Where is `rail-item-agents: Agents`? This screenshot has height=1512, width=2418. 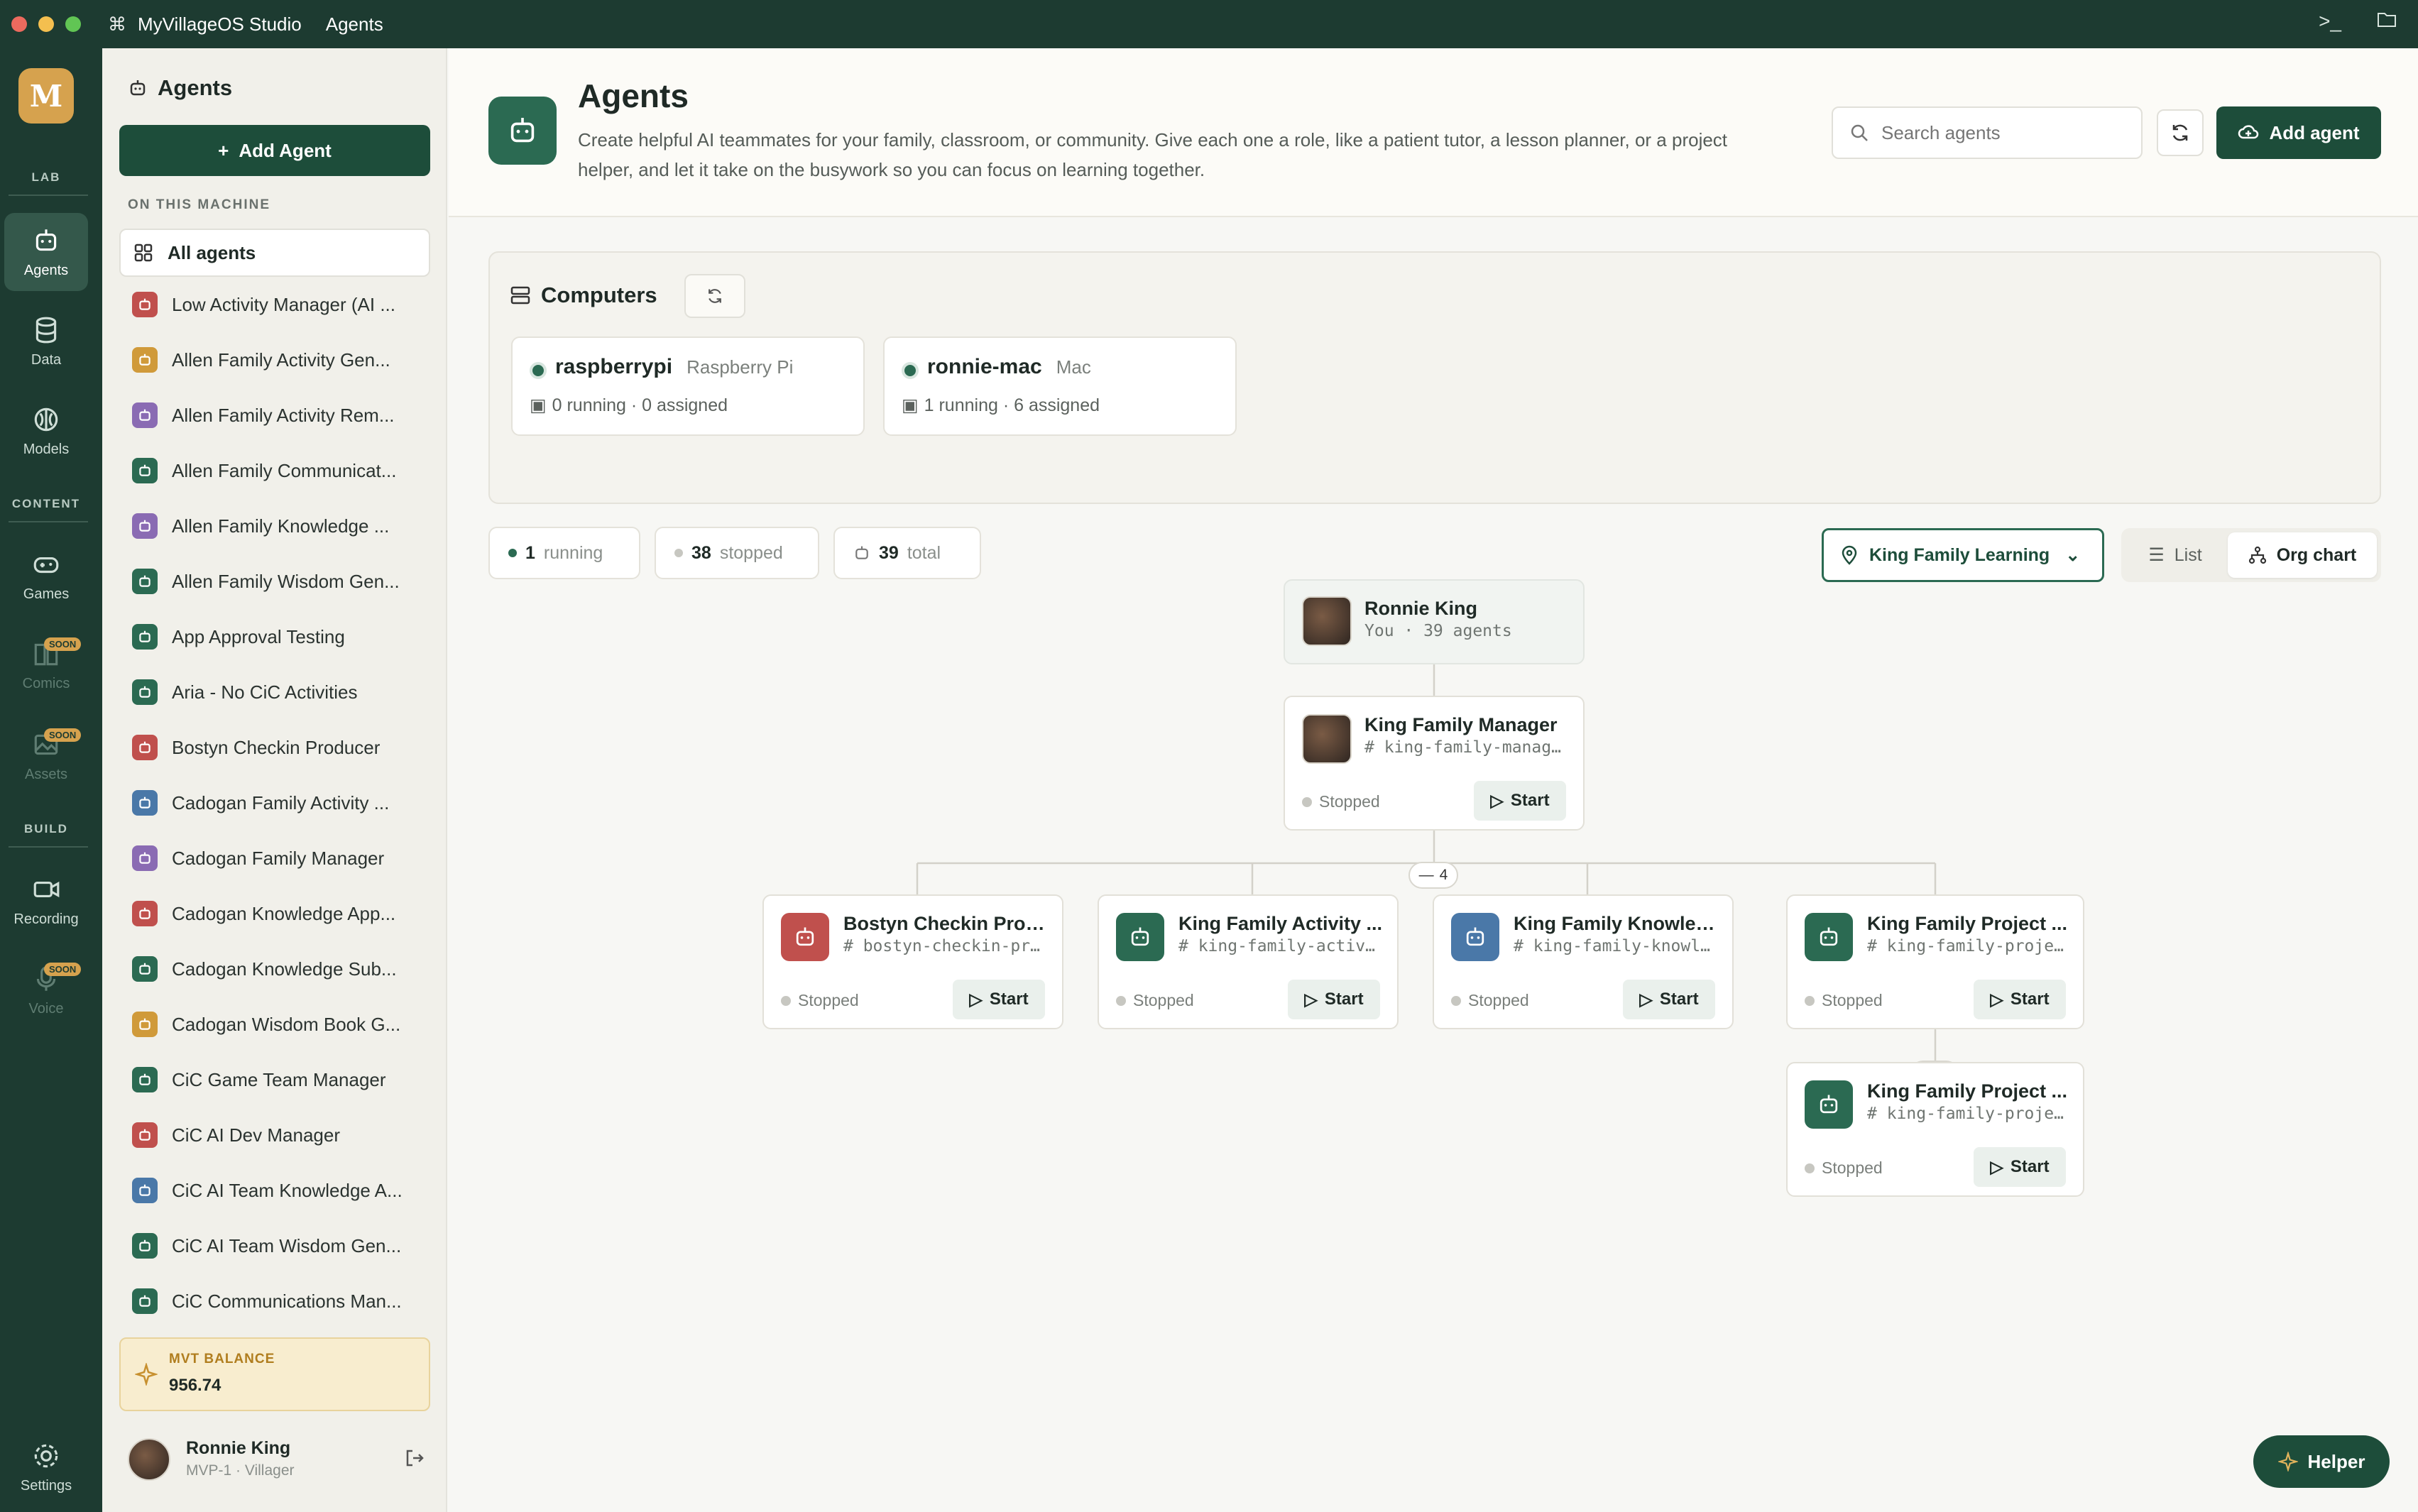
rail-item-agents: Agents is located at coordinates (46, 252).